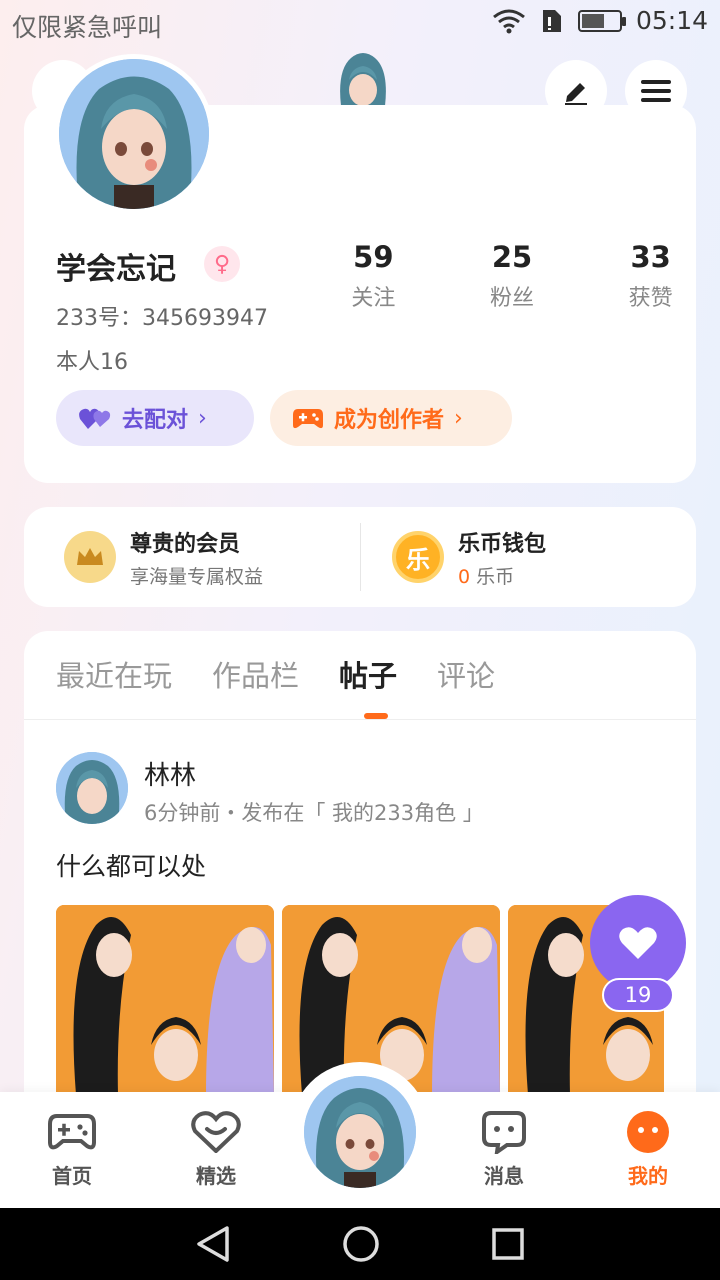 The image size is (720, 1280). Describe the element at coordinates (466, 674) in the screenshot. I see `tab-comments: 评论` at that location.